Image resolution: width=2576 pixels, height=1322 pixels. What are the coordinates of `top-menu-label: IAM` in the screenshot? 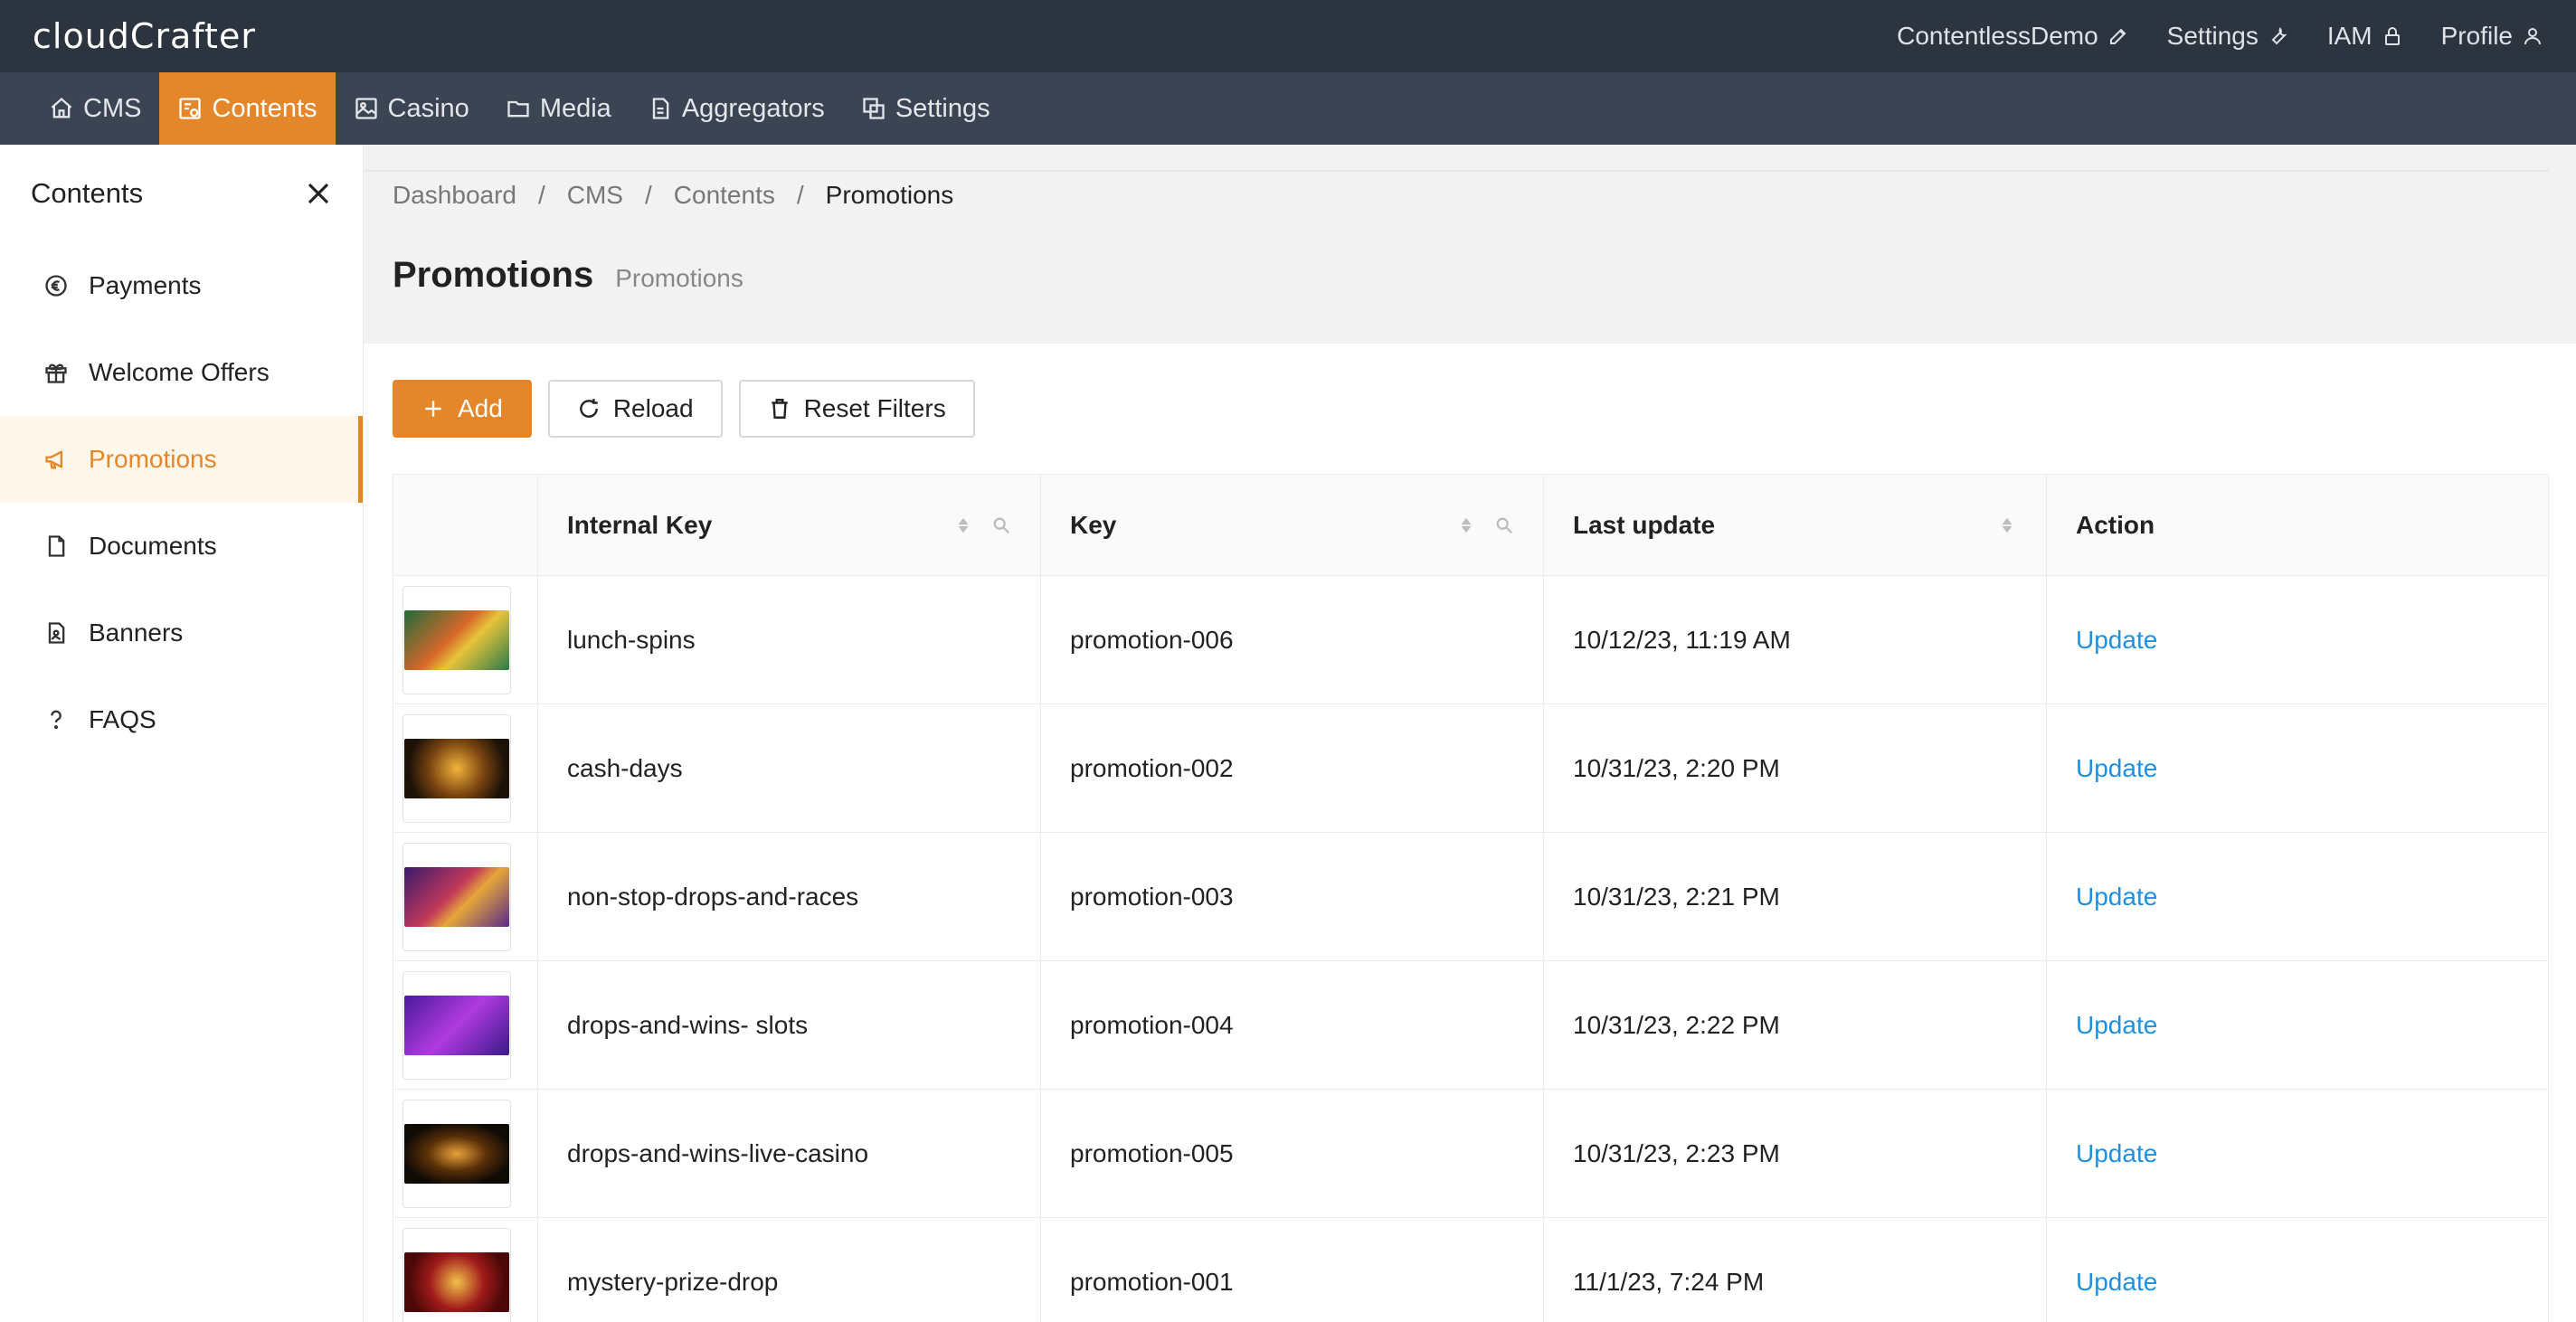 It's located at (2349, 36).